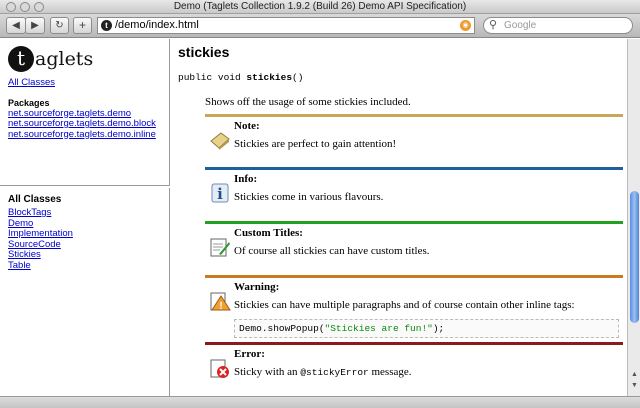 The width and height of the screenshot is (640, 408). I want to click on error-body-prefix: Sticky with an, so click(267, 372).